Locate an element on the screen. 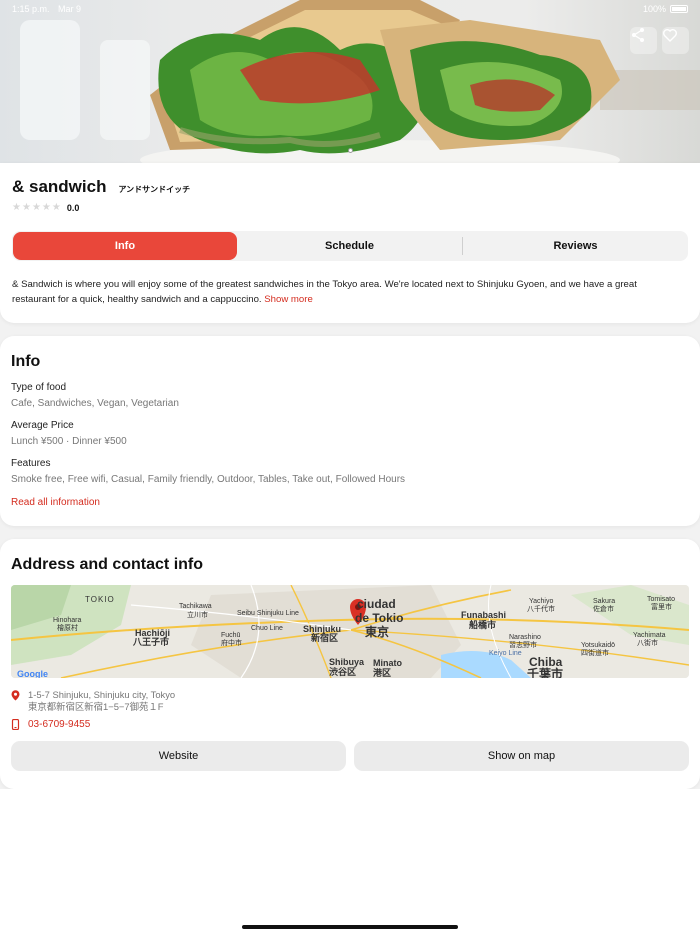  map-label: ciudad is located at coordinates (376, 604).